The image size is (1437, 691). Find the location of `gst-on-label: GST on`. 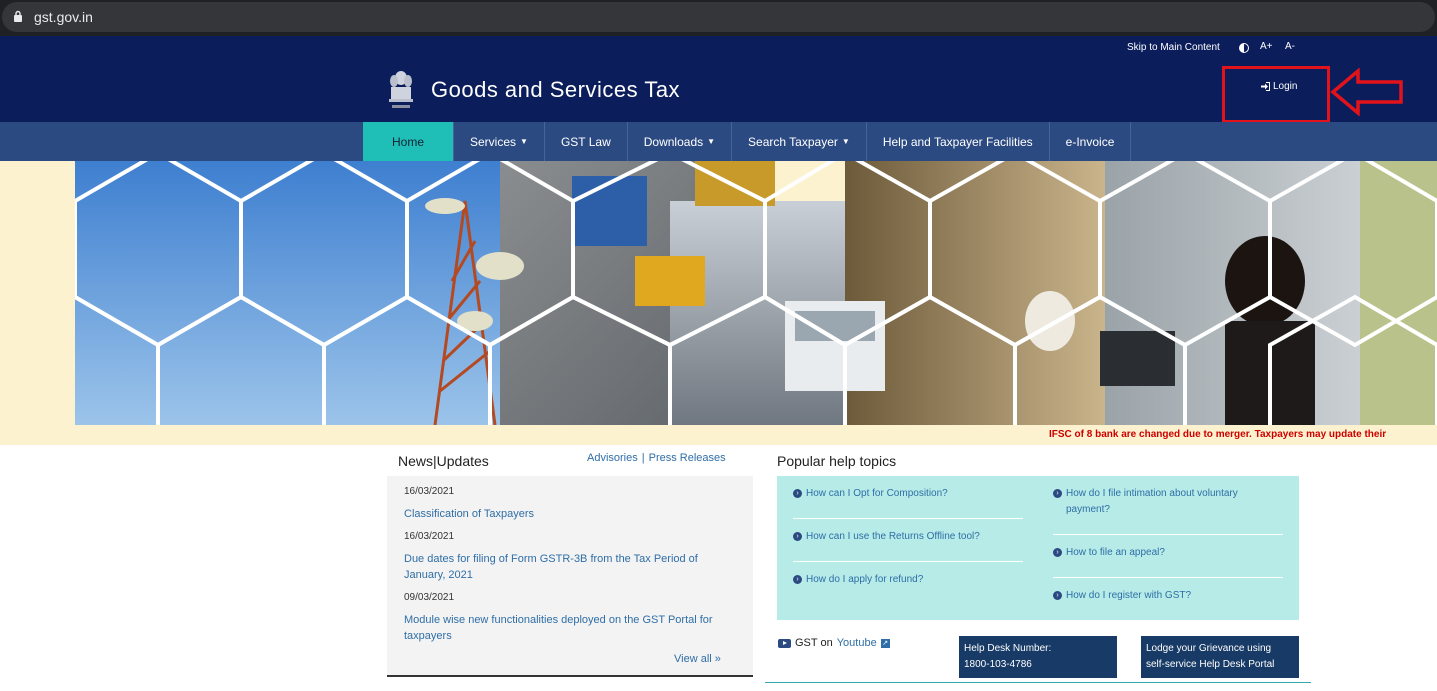

gst-on-label: GST on is located at coordinates (814, 643).